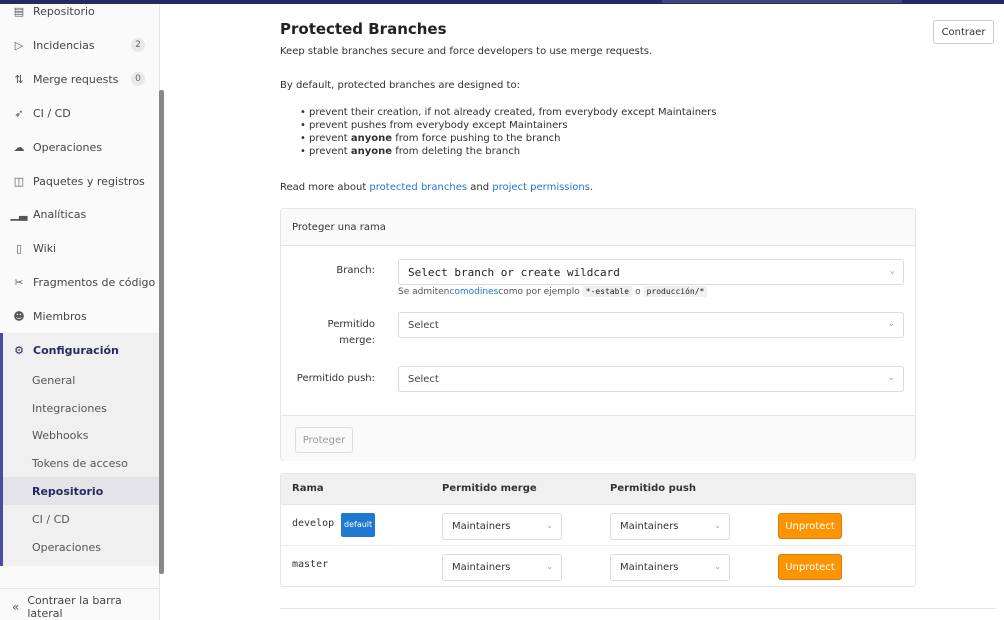 The height and width of the screenshot is (620, 1004). Describe the element at coordinates (19, 45) in the screenshot. I see `issues-icon: ▷` at that location.